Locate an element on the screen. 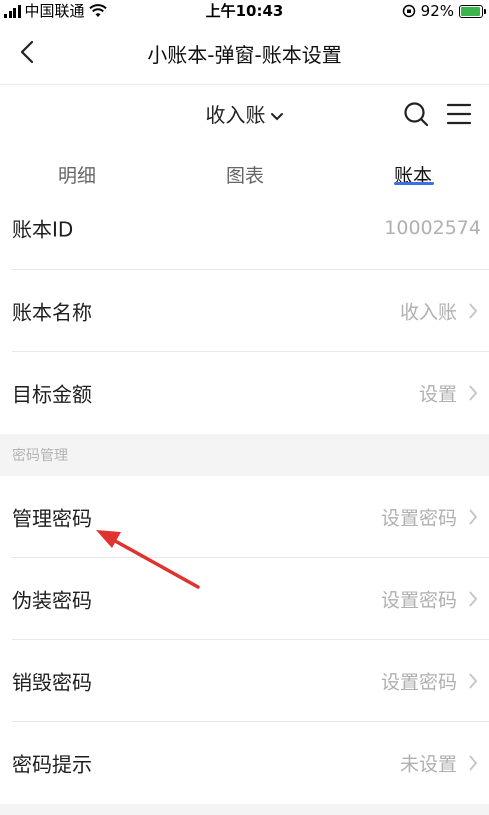 The width and height of the screenshot is (489, 815). password-hint-value: 未设置 is located at coordinates (428, 764).